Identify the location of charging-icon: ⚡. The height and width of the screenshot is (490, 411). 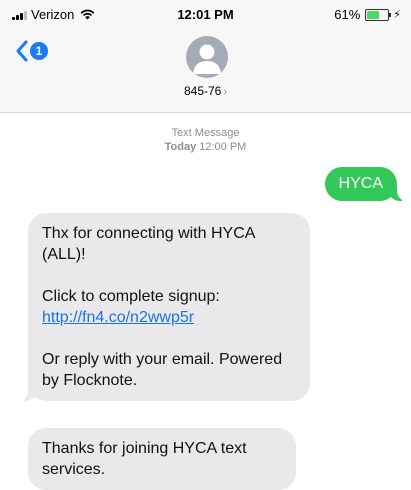
(397, 15).